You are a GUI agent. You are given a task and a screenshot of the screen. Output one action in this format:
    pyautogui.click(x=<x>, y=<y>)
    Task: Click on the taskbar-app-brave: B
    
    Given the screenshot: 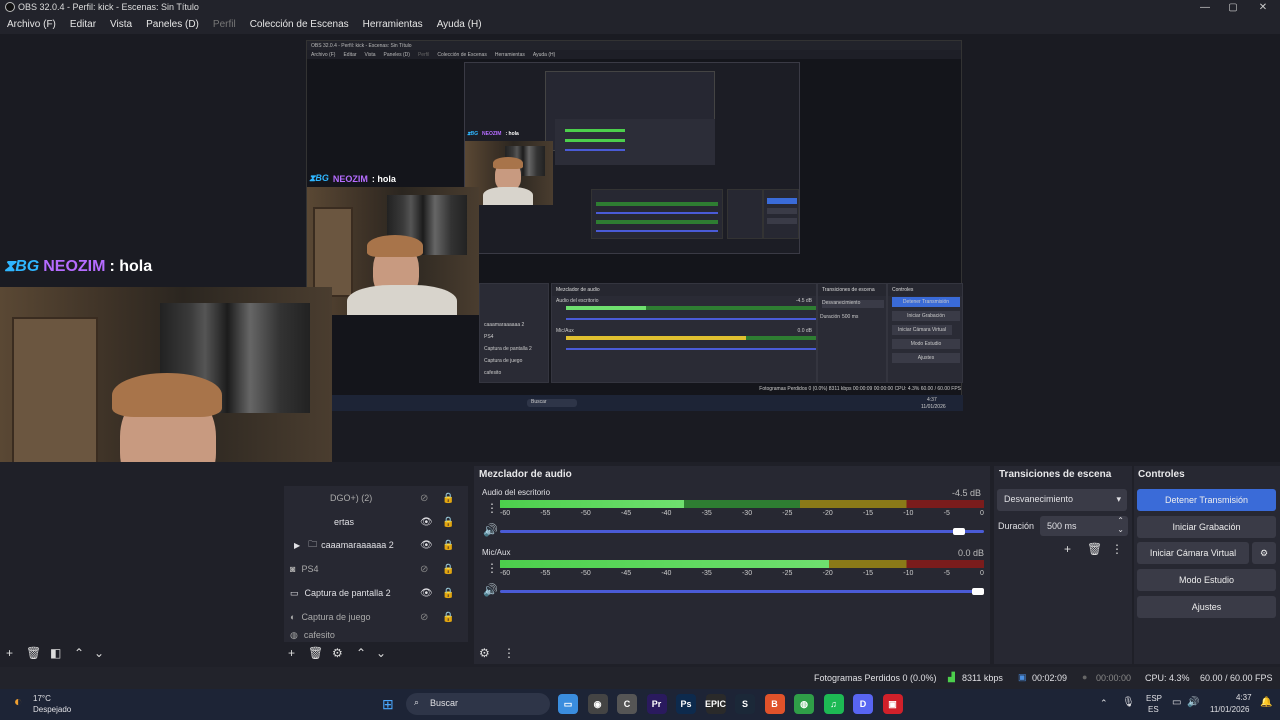 What is the action you would take?
    pyautogui.click(x=774, y=704)
    